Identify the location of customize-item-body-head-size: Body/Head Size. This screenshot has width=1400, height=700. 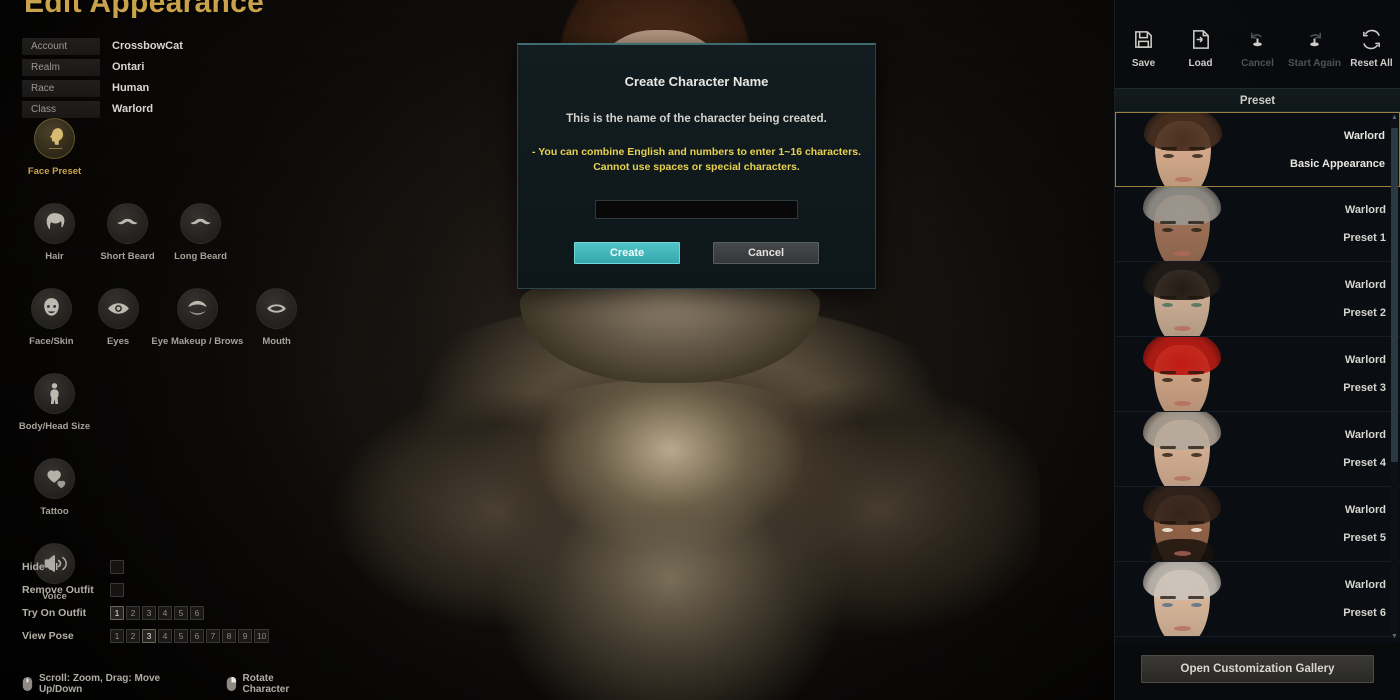
(54, 402).